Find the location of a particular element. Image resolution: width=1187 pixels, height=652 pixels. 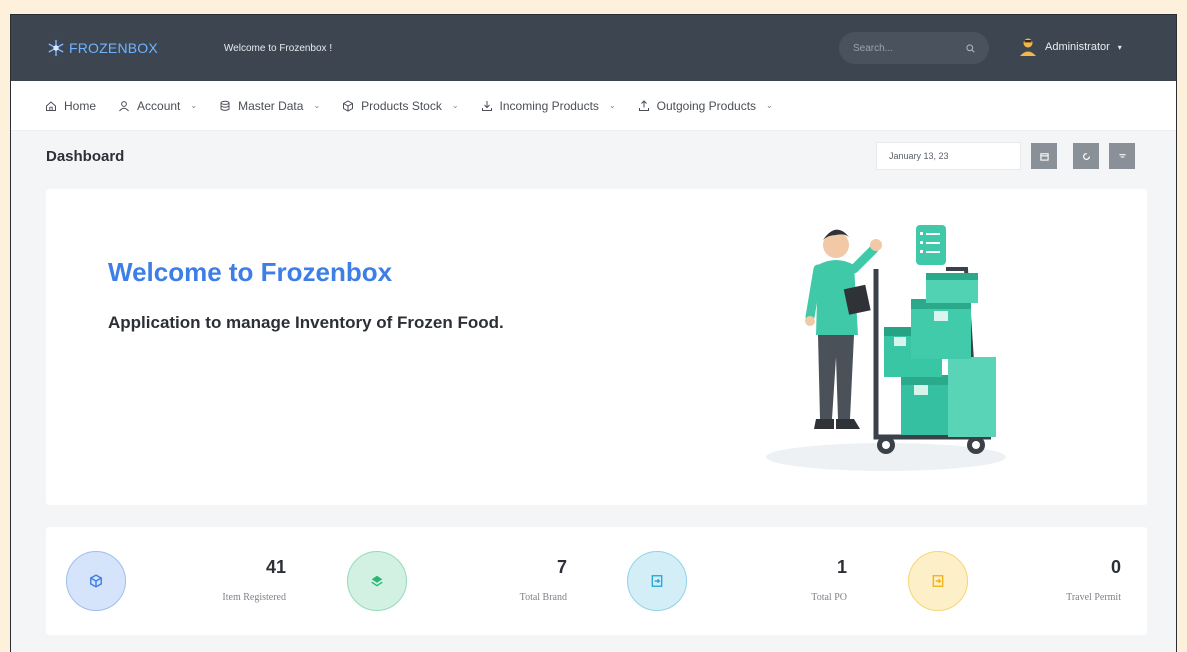

logout-icon is located at coordinates (938, 581).